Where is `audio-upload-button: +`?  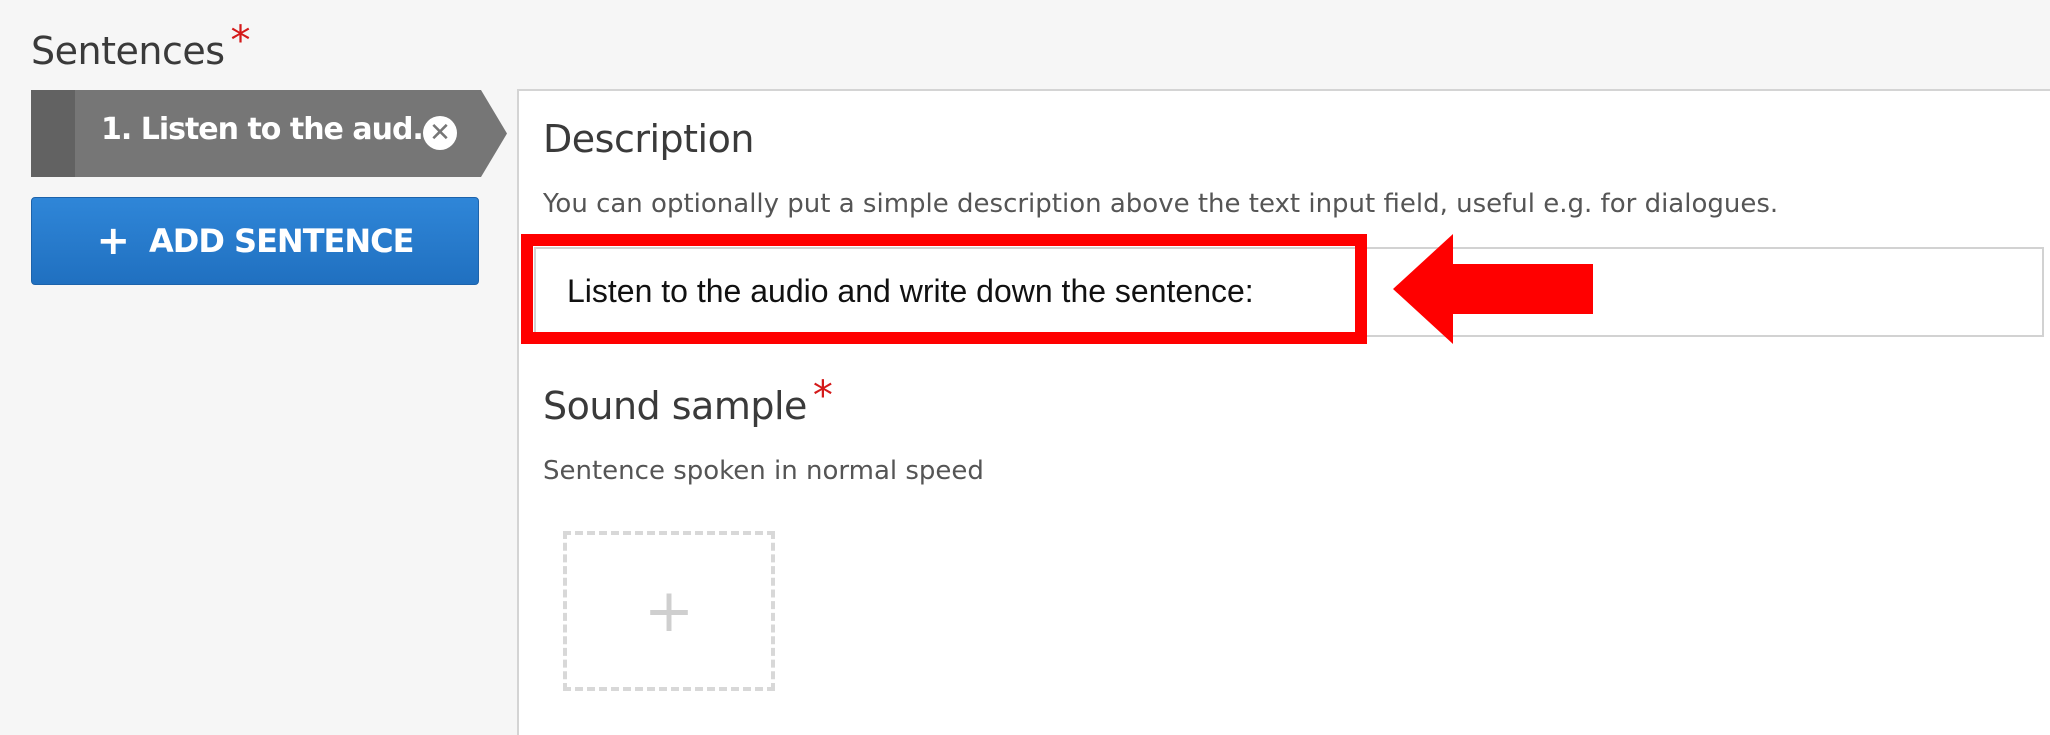
audio-upload-button: + is located at coordinates (669, 611).